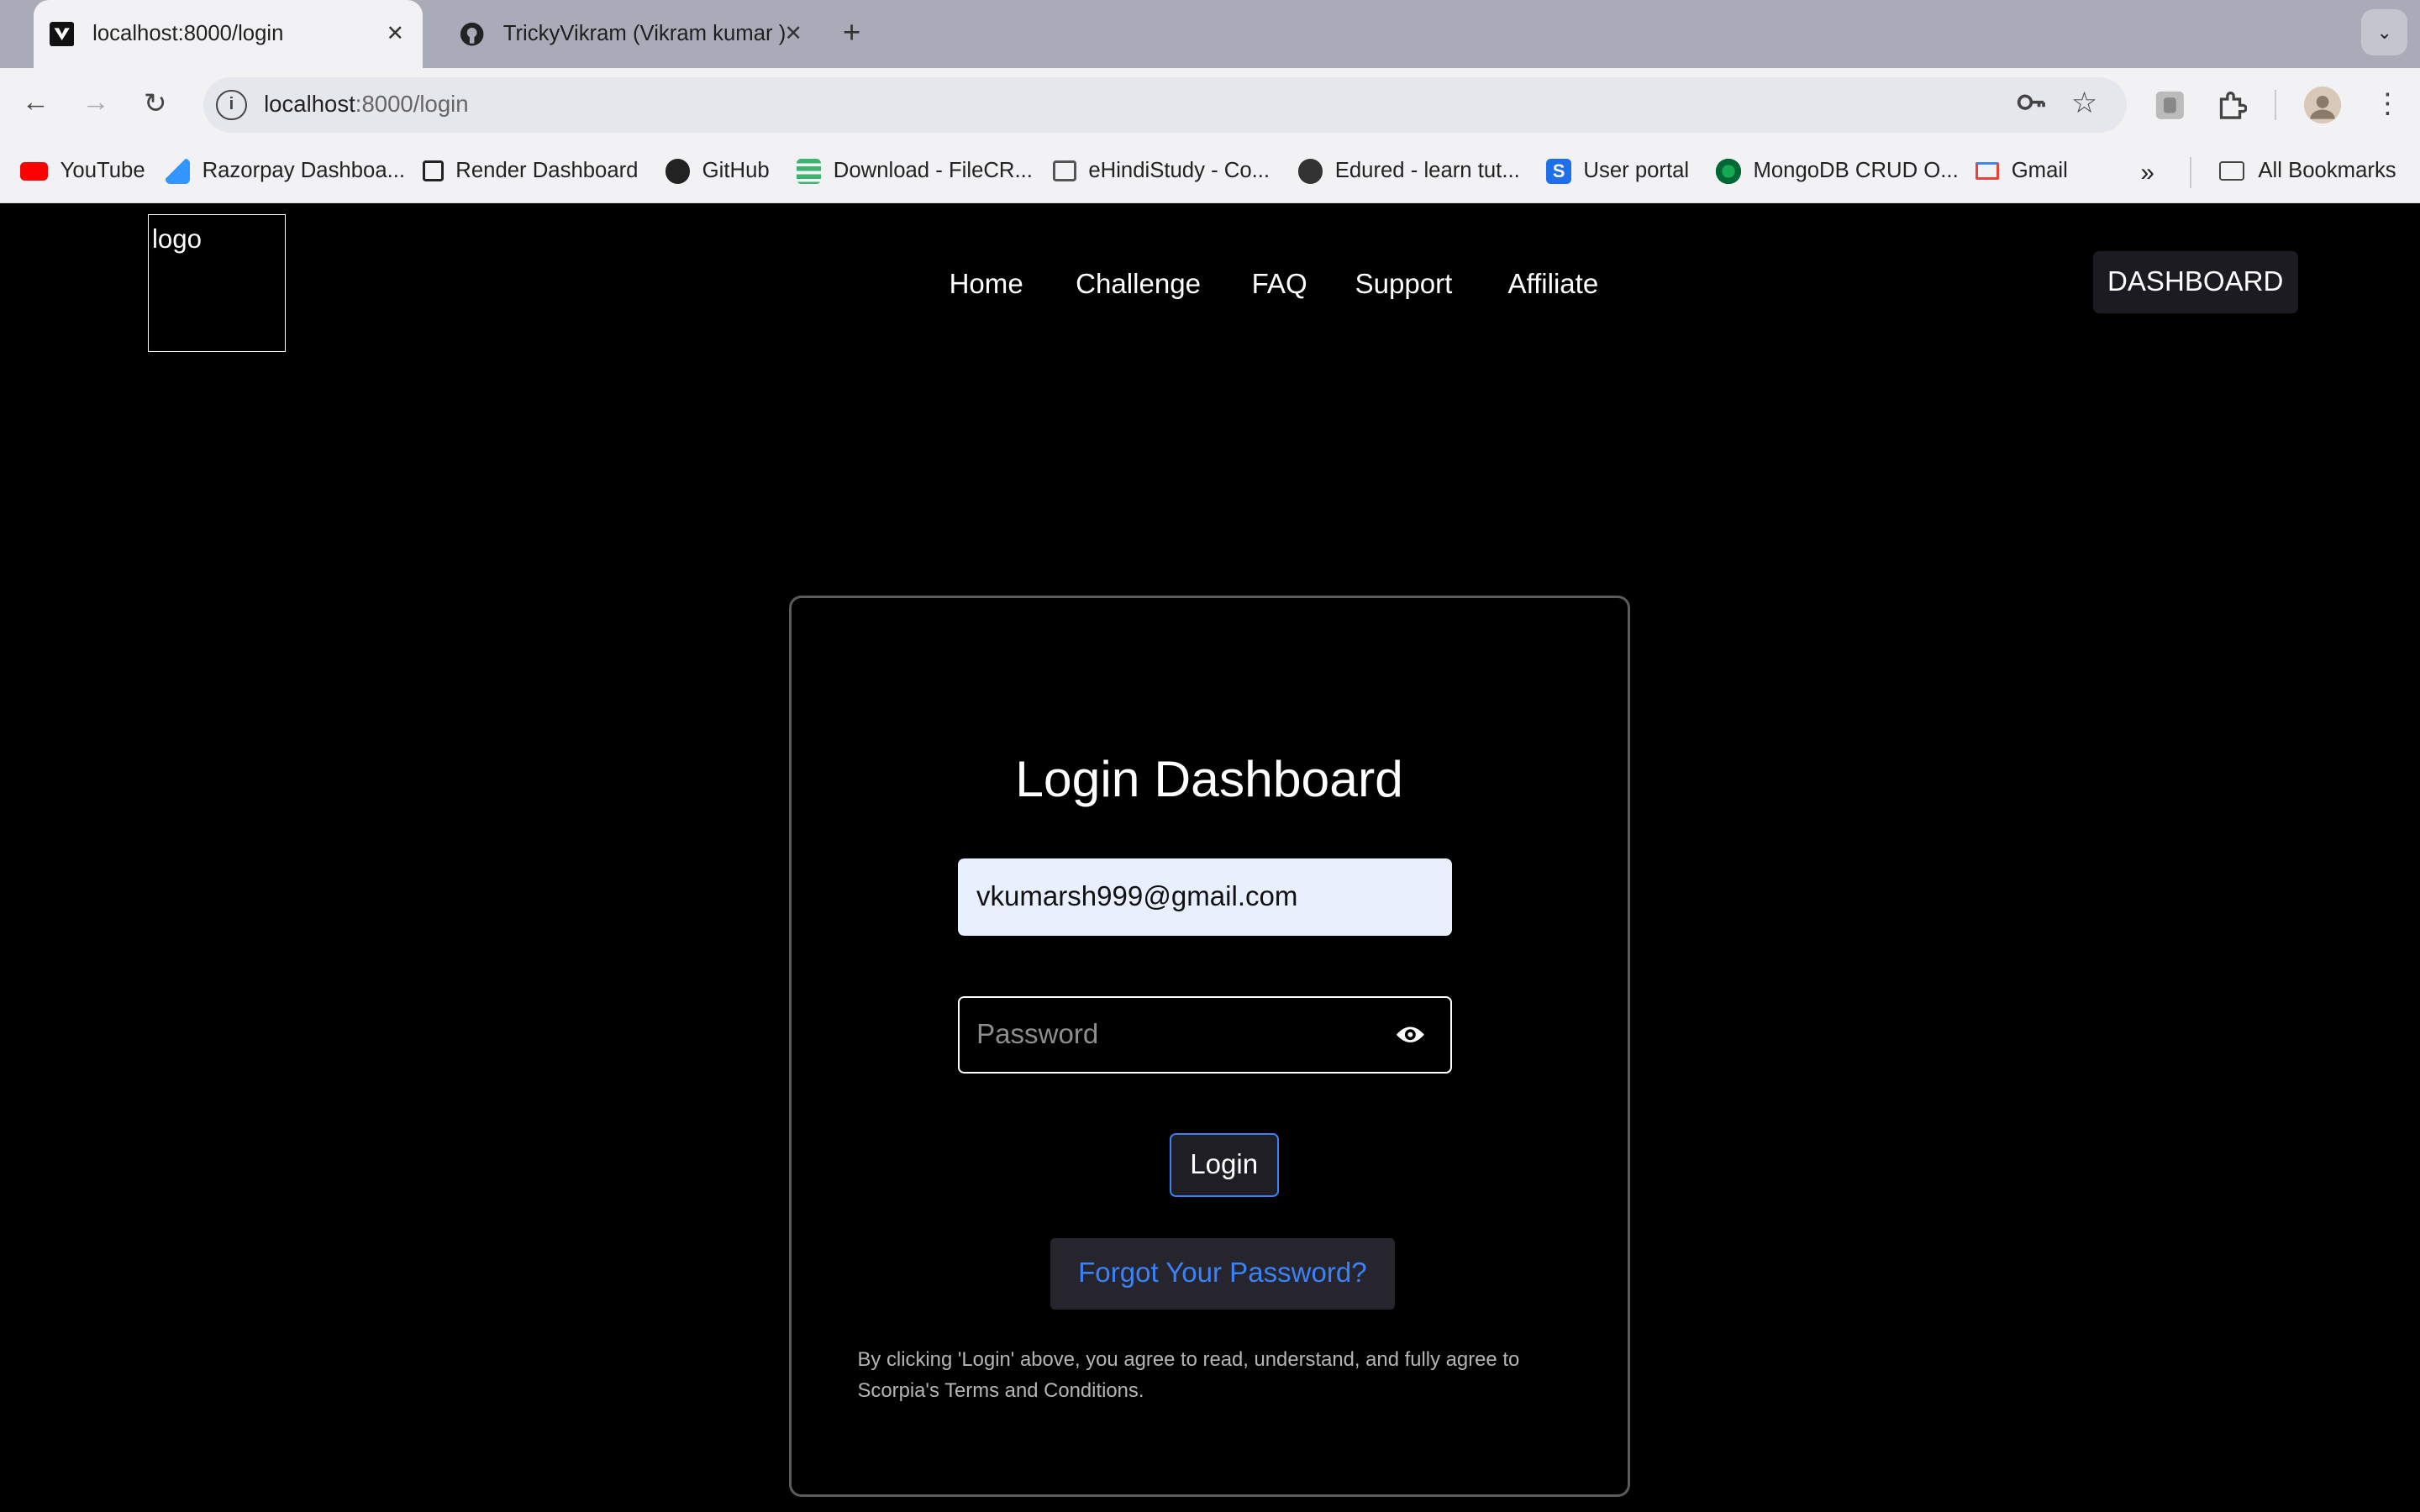  Describe the element at coordinates (2323, 108) in the screenshot. I see `avatar` at that location.